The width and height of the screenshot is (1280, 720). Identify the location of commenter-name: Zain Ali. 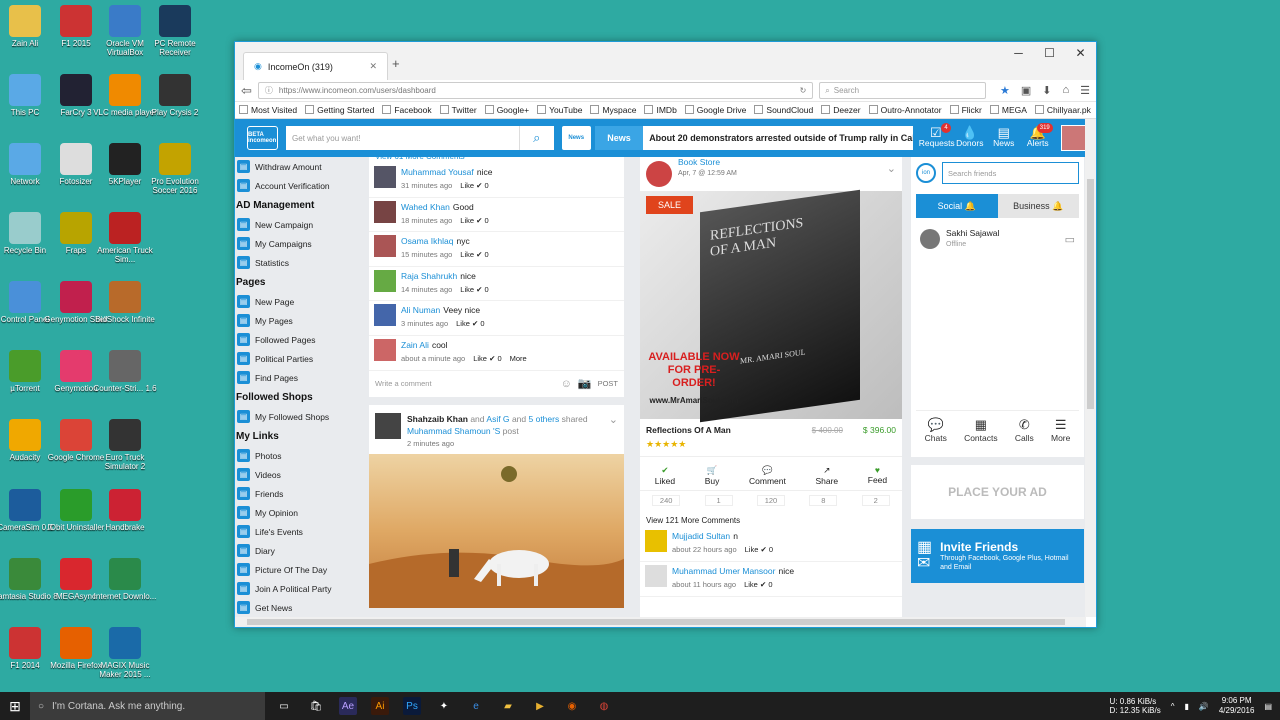
(415, 345).